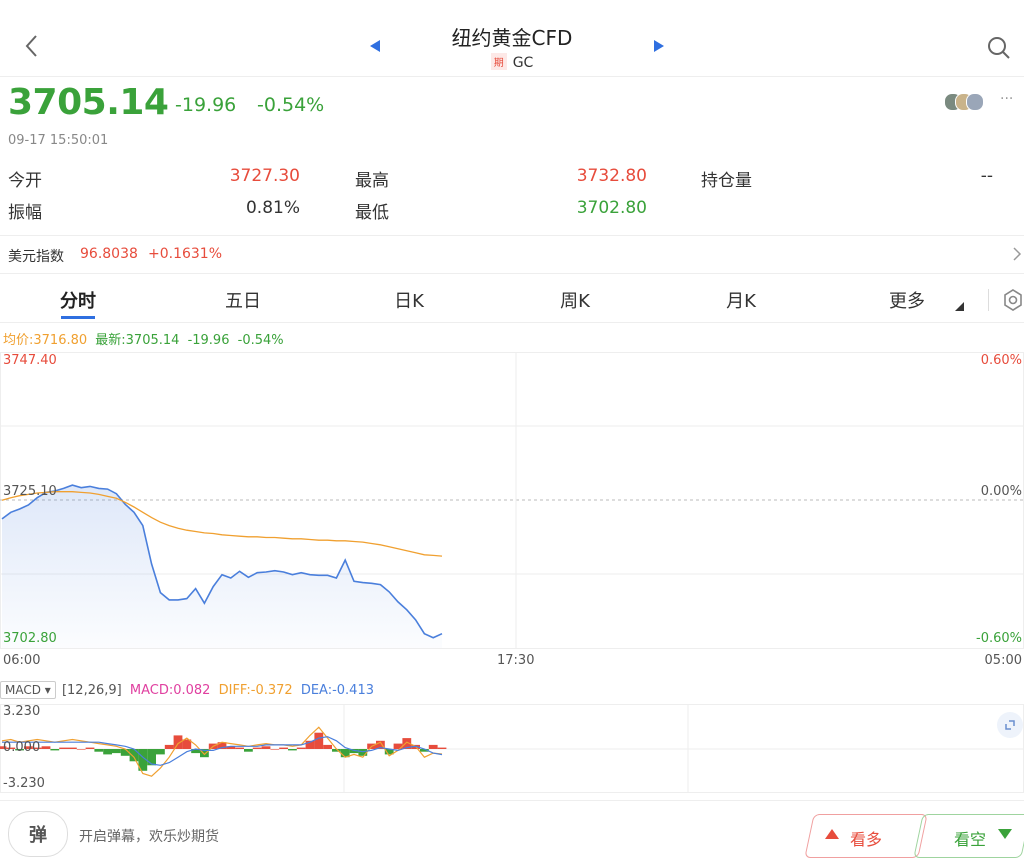 This screenshot has width=1024, height=866. I want to click on low-value: 3702.80, so click(611, 208).